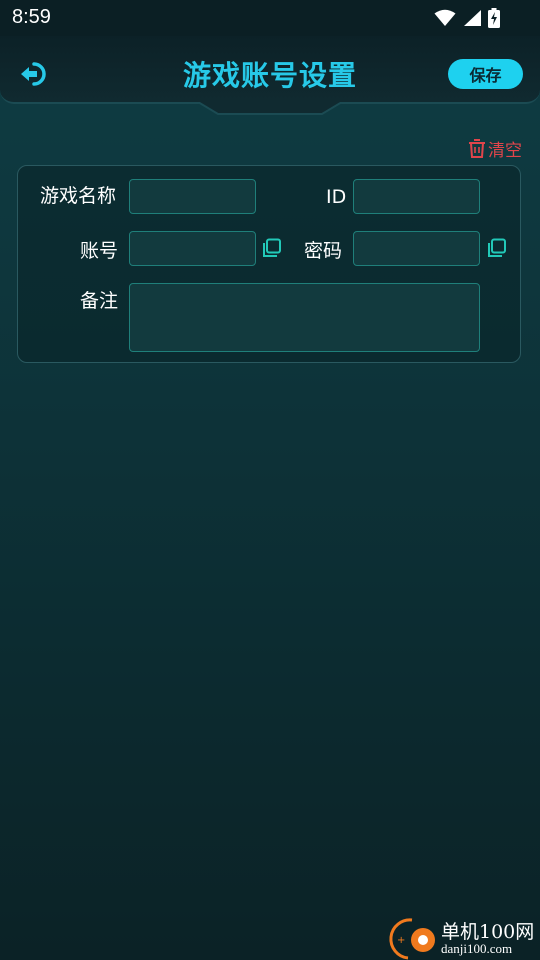  I want to click on watermark-url: danji100.com, so click(477, 948).